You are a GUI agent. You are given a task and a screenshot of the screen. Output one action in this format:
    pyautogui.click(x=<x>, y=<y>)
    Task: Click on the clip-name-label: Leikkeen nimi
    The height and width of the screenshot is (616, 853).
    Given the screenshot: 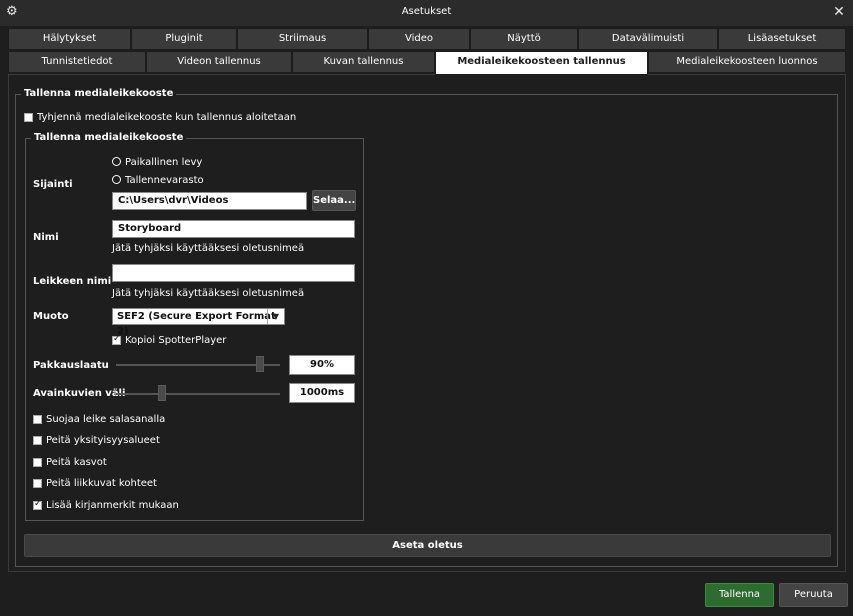 What is the action you would take?
    pyautogui.click(x=72, y=281)
    